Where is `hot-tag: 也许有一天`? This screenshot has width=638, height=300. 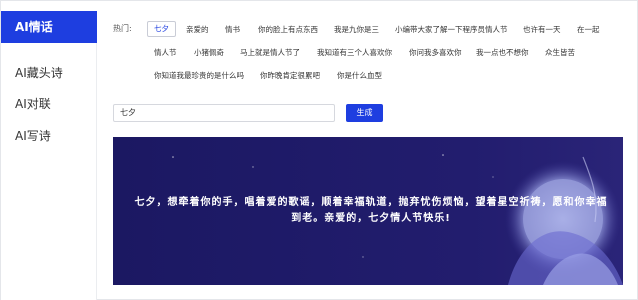 hot-tag: 也许有一天 is located at coordinates (542, 30).